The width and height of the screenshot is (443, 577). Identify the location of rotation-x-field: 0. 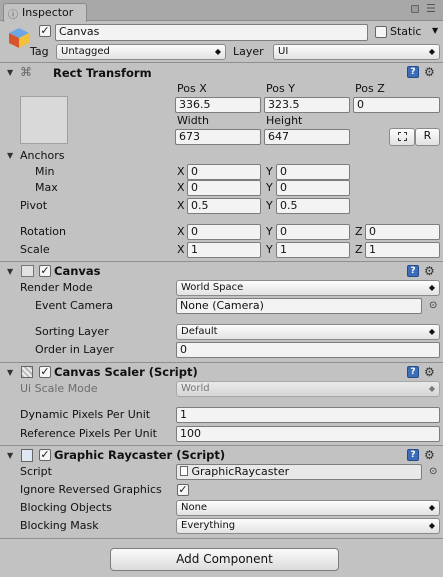
(224, 232).